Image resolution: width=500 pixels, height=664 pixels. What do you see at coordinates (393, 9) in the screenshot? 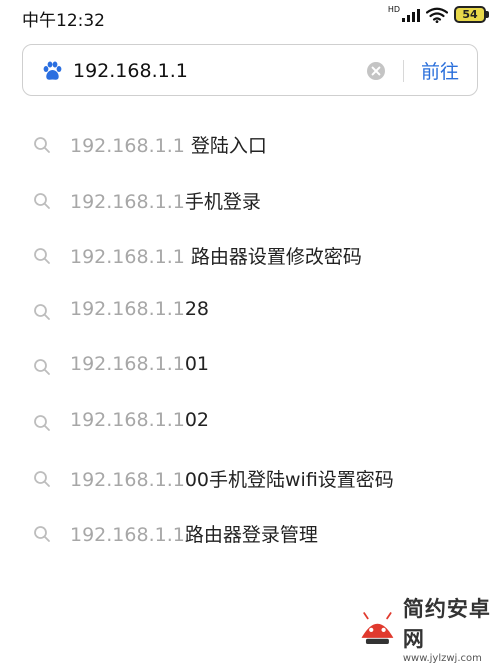
I see `hd-label: HD` at bounding box center [393, 9].